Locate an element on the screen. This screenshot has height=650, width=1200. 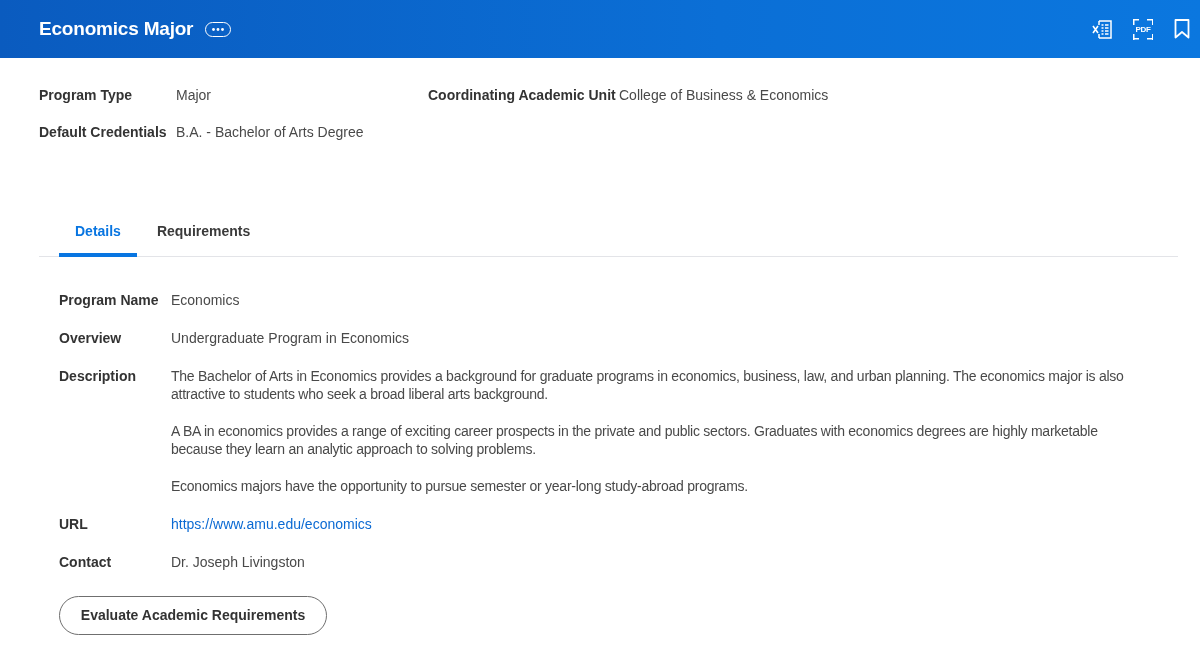
field-label: URL is located at coordinates (73, 523).